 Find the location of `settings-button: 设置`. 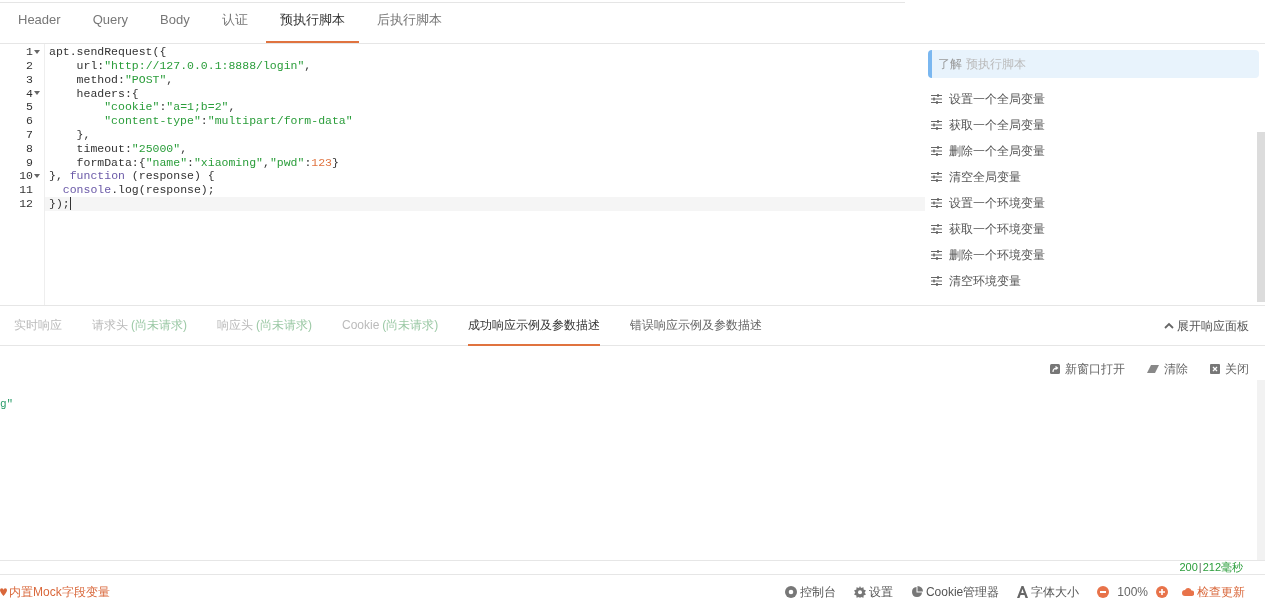

settings-button: 设置 is located at coordinates (873, 591).